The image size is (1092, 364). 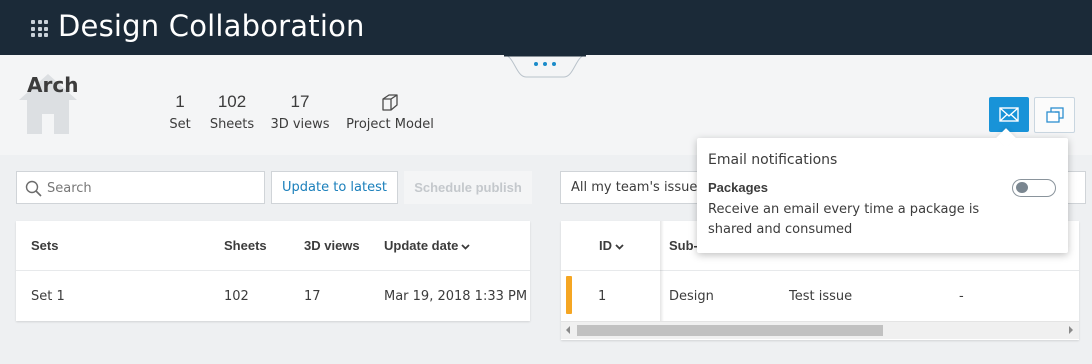 I want to click on issues-filter-edge, so click(x=1076, y=187).